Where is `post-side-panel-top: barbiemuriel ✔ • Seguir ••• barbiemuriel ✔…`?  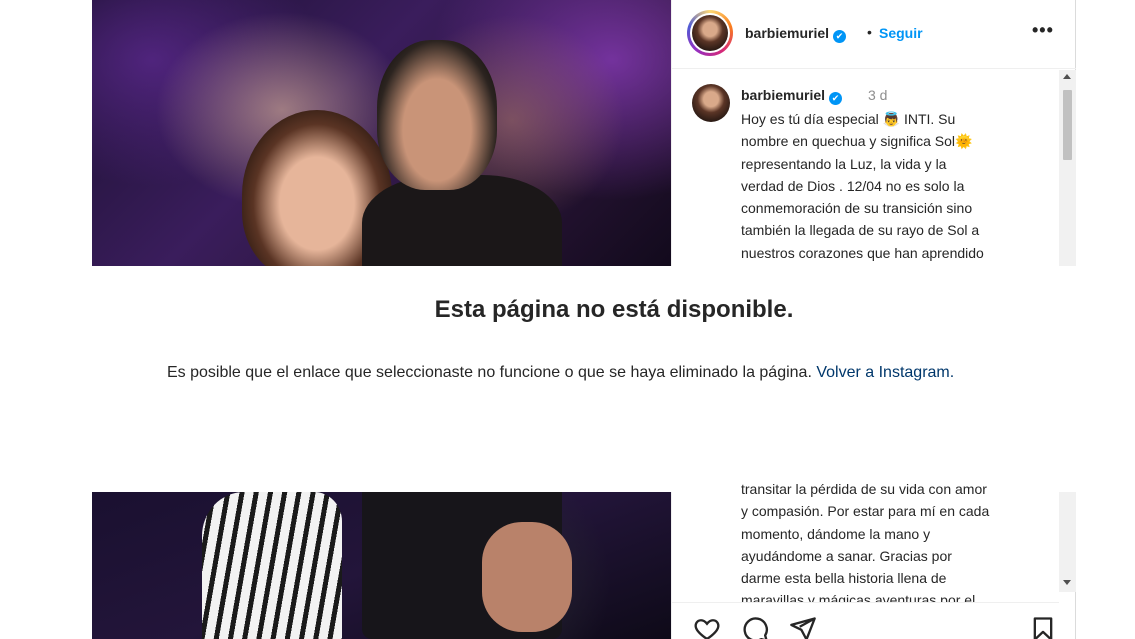
post-side-panel-top: barbiemuriel ✔ • Seguir ••• barbiemuriel ✔… is located at coordinates (873, 133).